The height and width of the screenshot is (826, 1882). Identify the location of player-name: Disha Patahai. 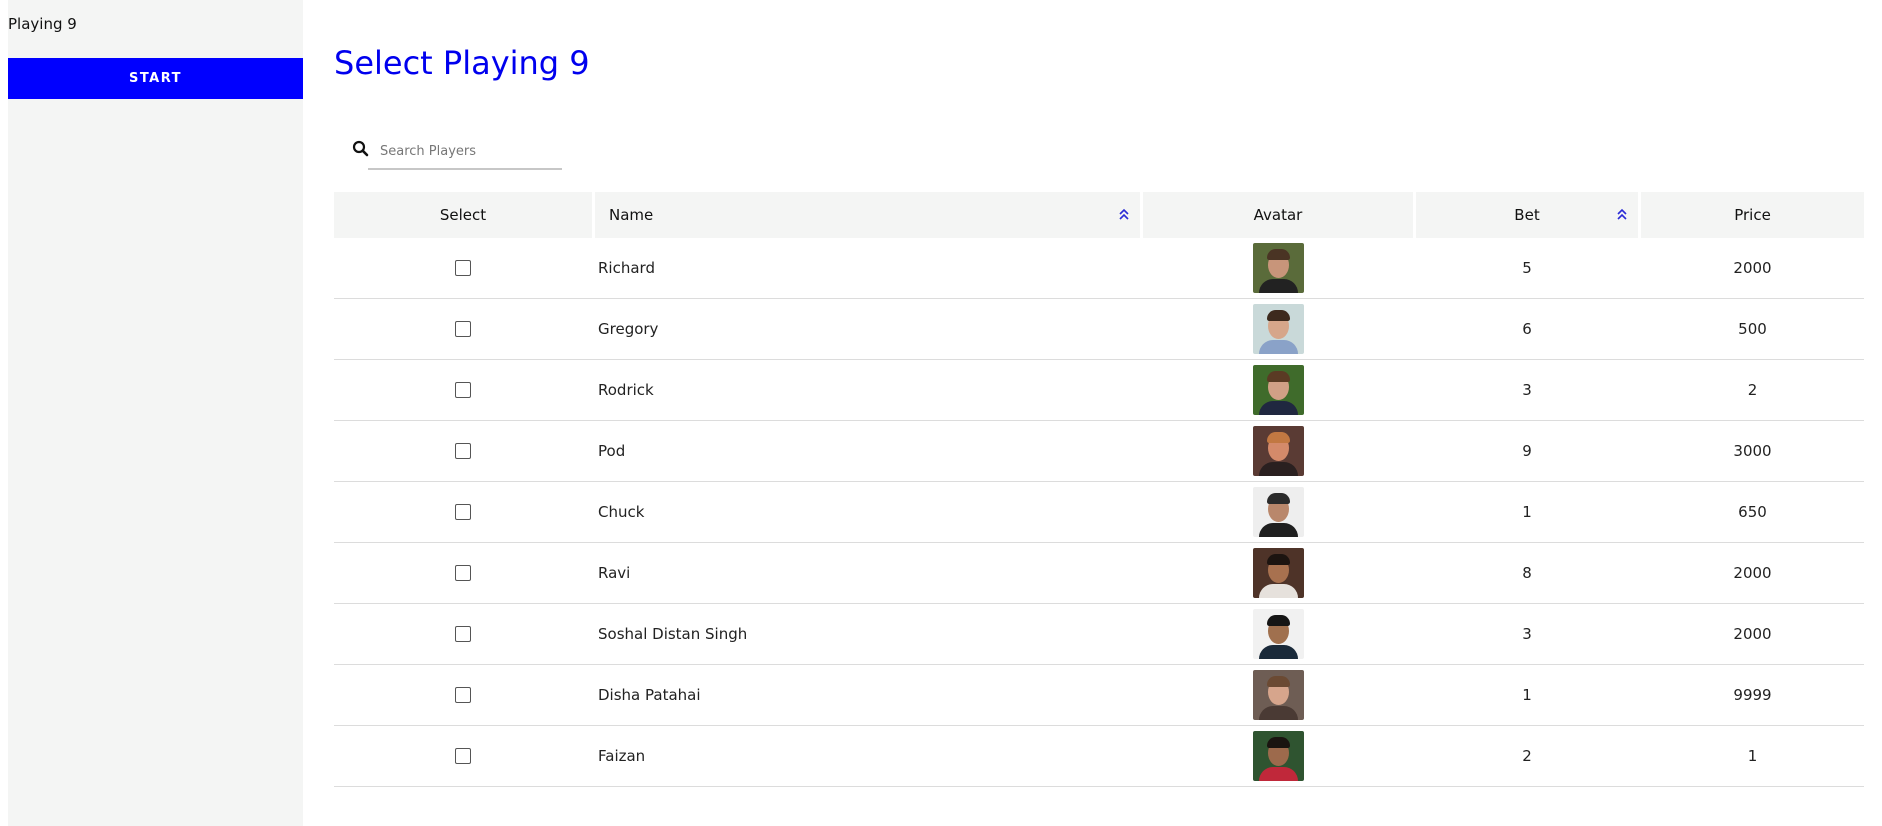
(649, 695).